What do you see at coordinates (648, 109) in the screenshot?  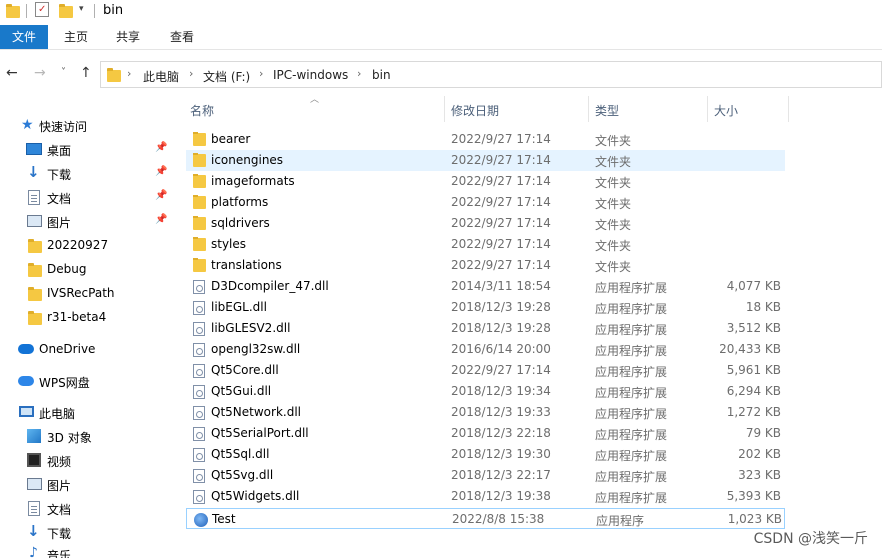 I see `column-header-type: 类型` at bounding box center [648, 109].